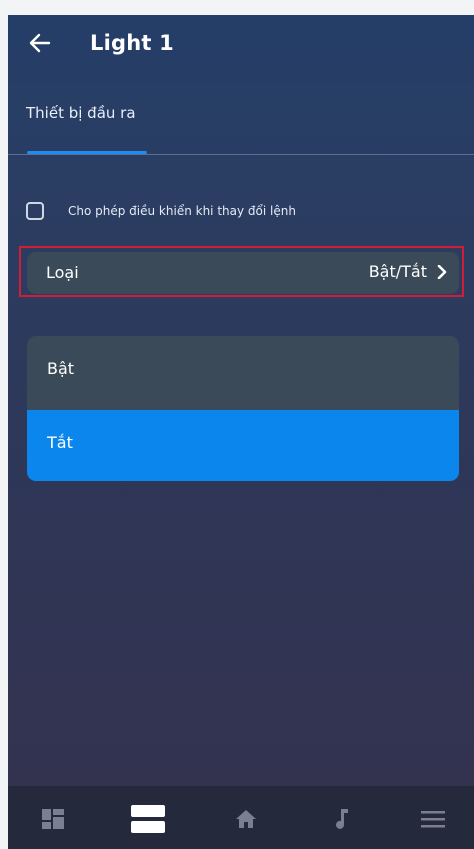 This screenshot has width=474, height=849. Describe the element at coordinates (132, 43) in the screenshot. I see `page-title: Light 1` at that location.